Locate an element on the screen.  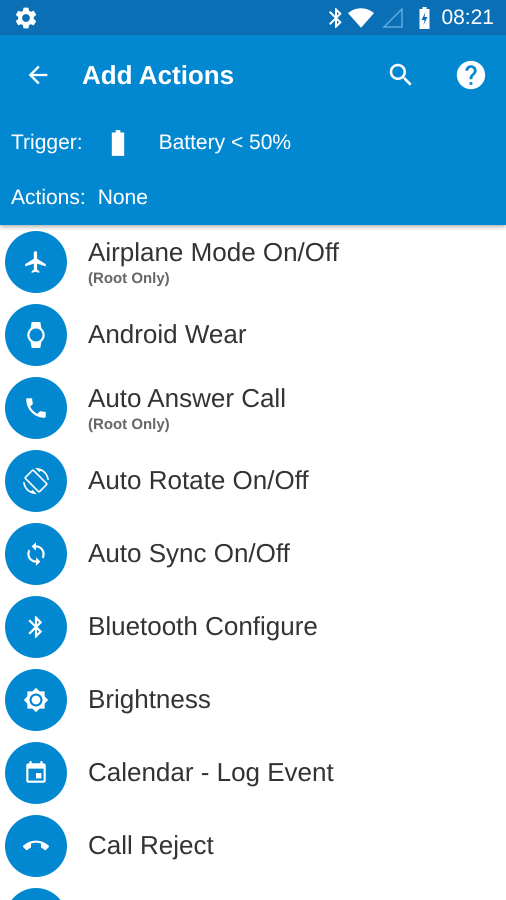
help-button is located at coordinates (471, 75).